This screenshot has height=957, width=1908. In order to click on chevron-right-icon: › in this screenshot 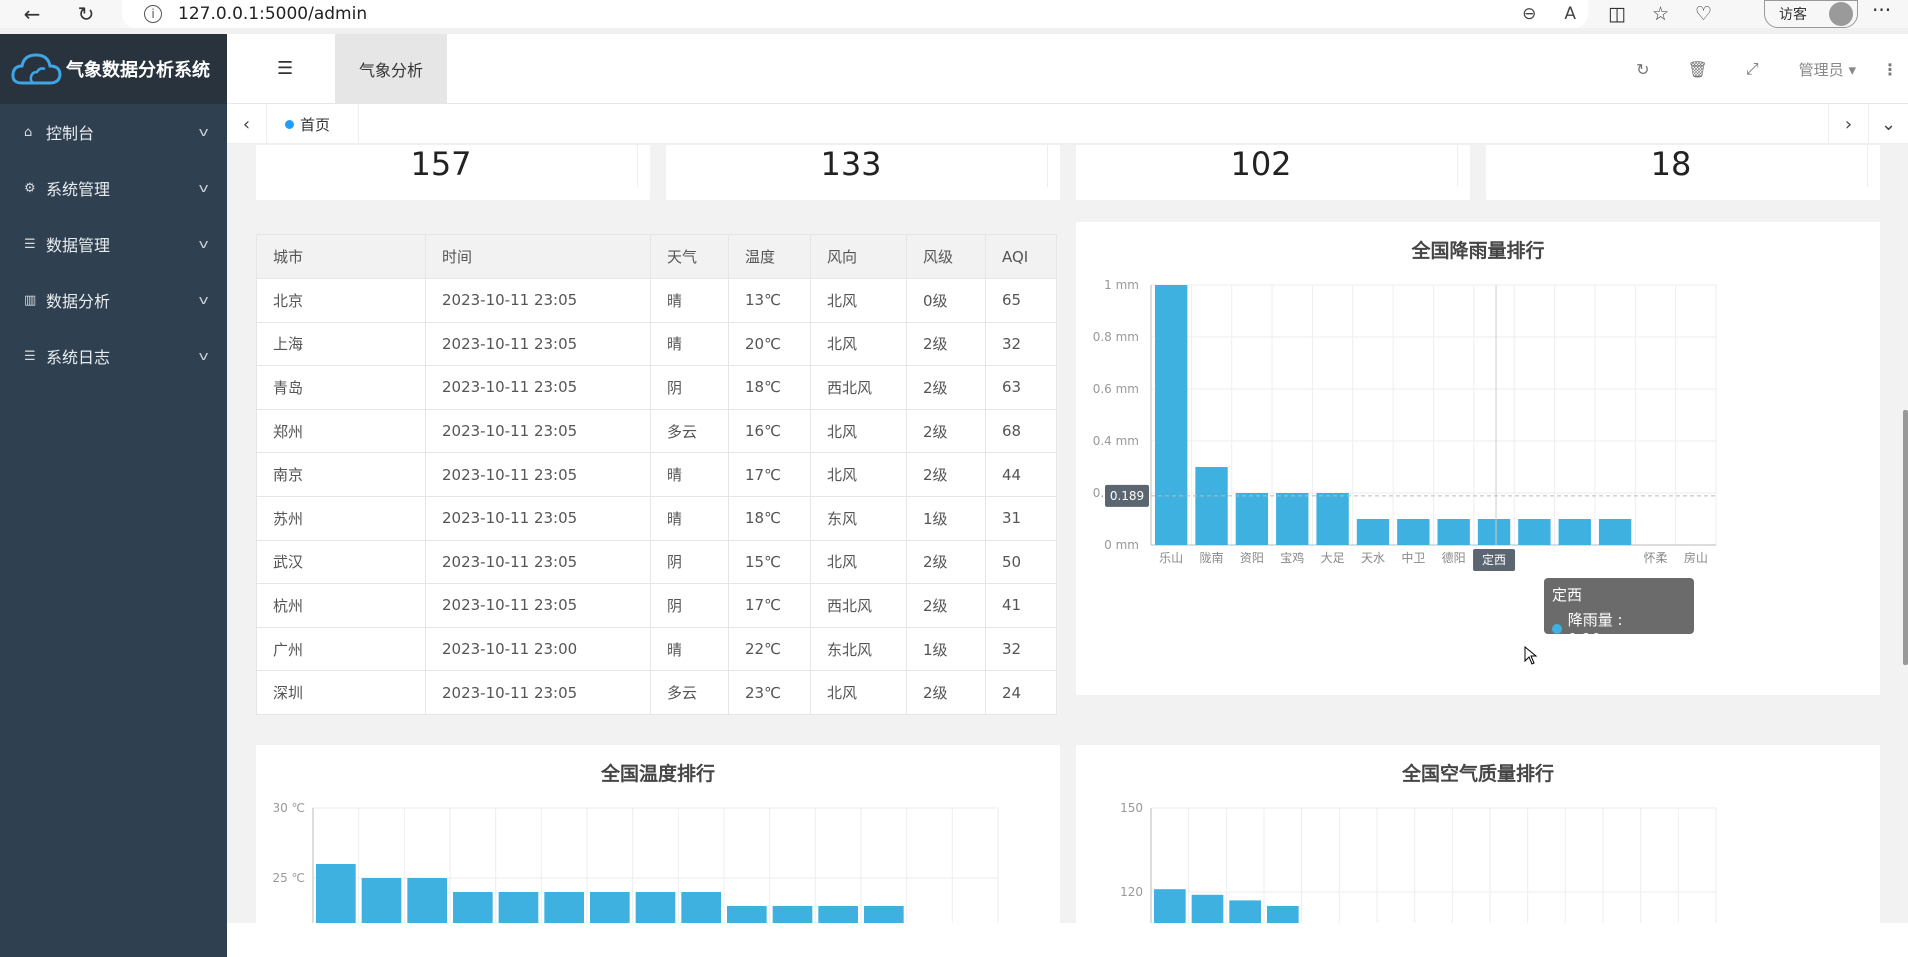, I will do `click(1848, 124)`.